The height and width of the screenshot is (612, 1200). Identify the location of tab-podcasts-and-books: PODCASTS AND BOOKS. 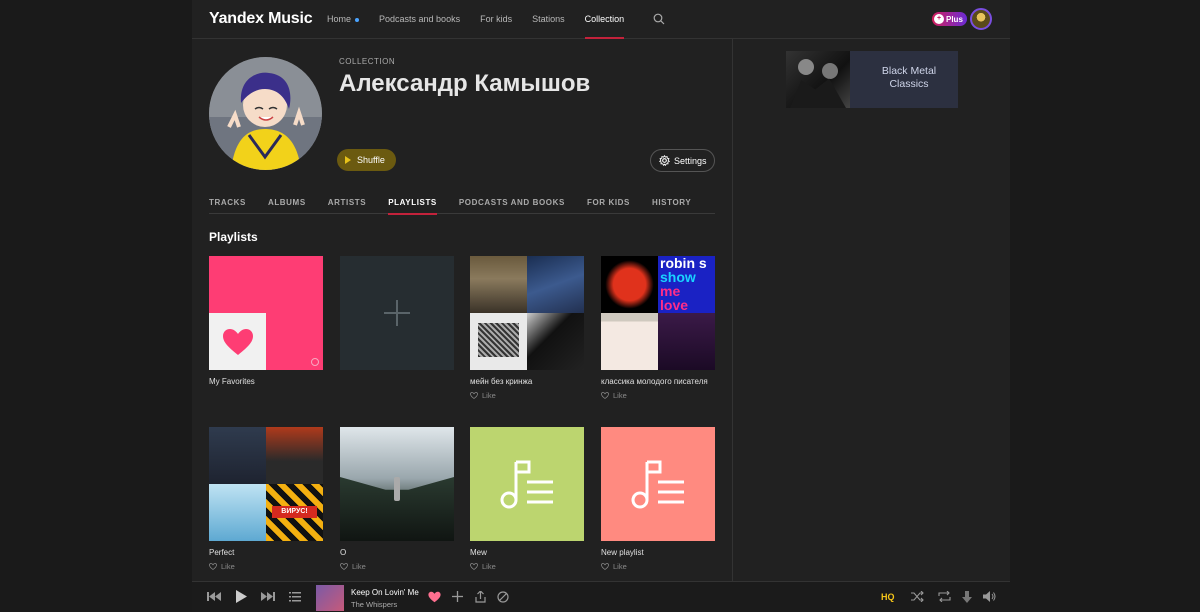
(512, 203).